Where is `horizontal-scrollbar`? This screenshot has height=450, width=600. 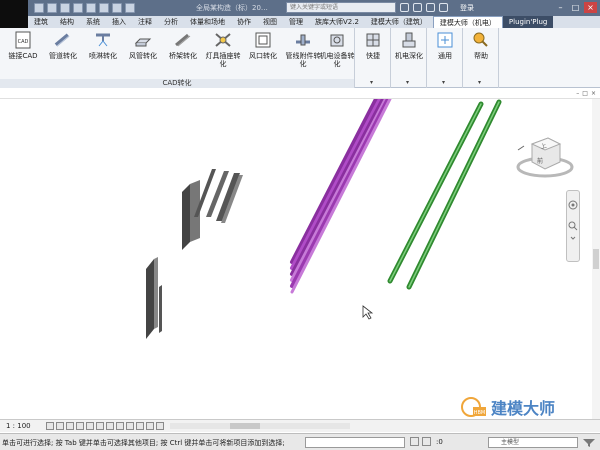 horizontal-scrollbar is located at coordinates (260, 426).